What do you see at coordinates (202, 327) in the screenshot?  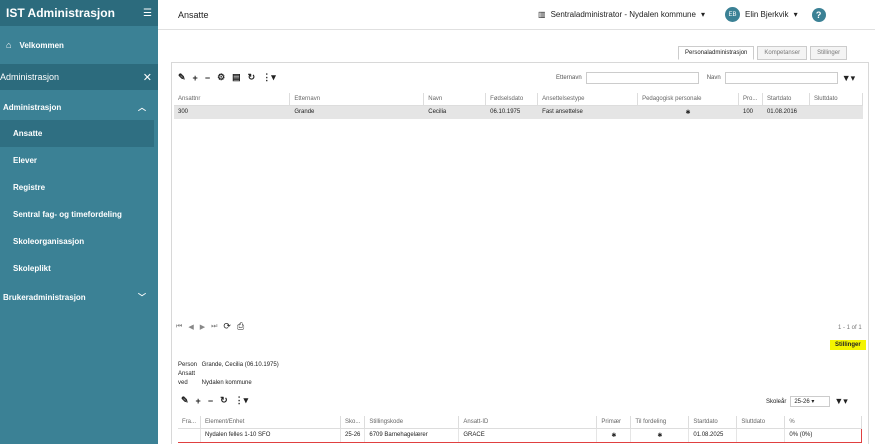 I see `next-page-icon: ▶` at bounding box center [202, 327].